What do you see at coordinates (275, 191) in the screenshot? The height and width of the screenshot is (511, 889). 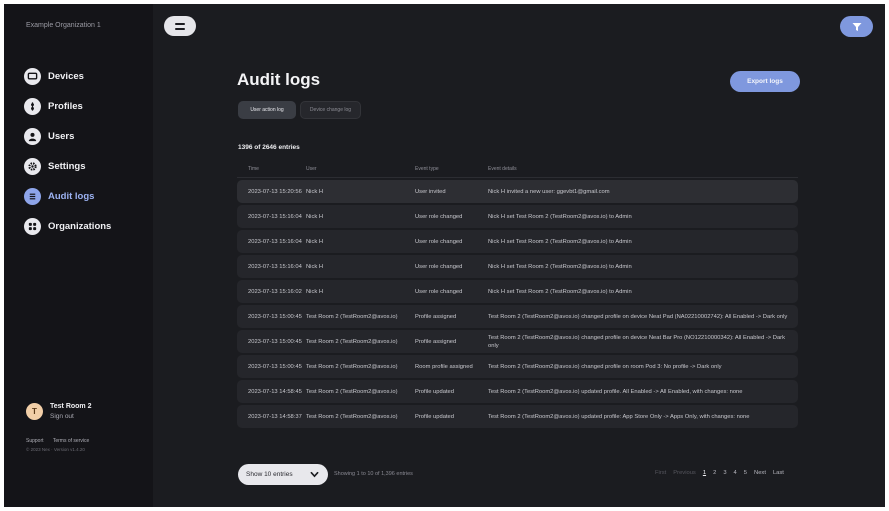 I see `row-time: 2023-07-13 15:20:56` at bounding box center [275, 191].